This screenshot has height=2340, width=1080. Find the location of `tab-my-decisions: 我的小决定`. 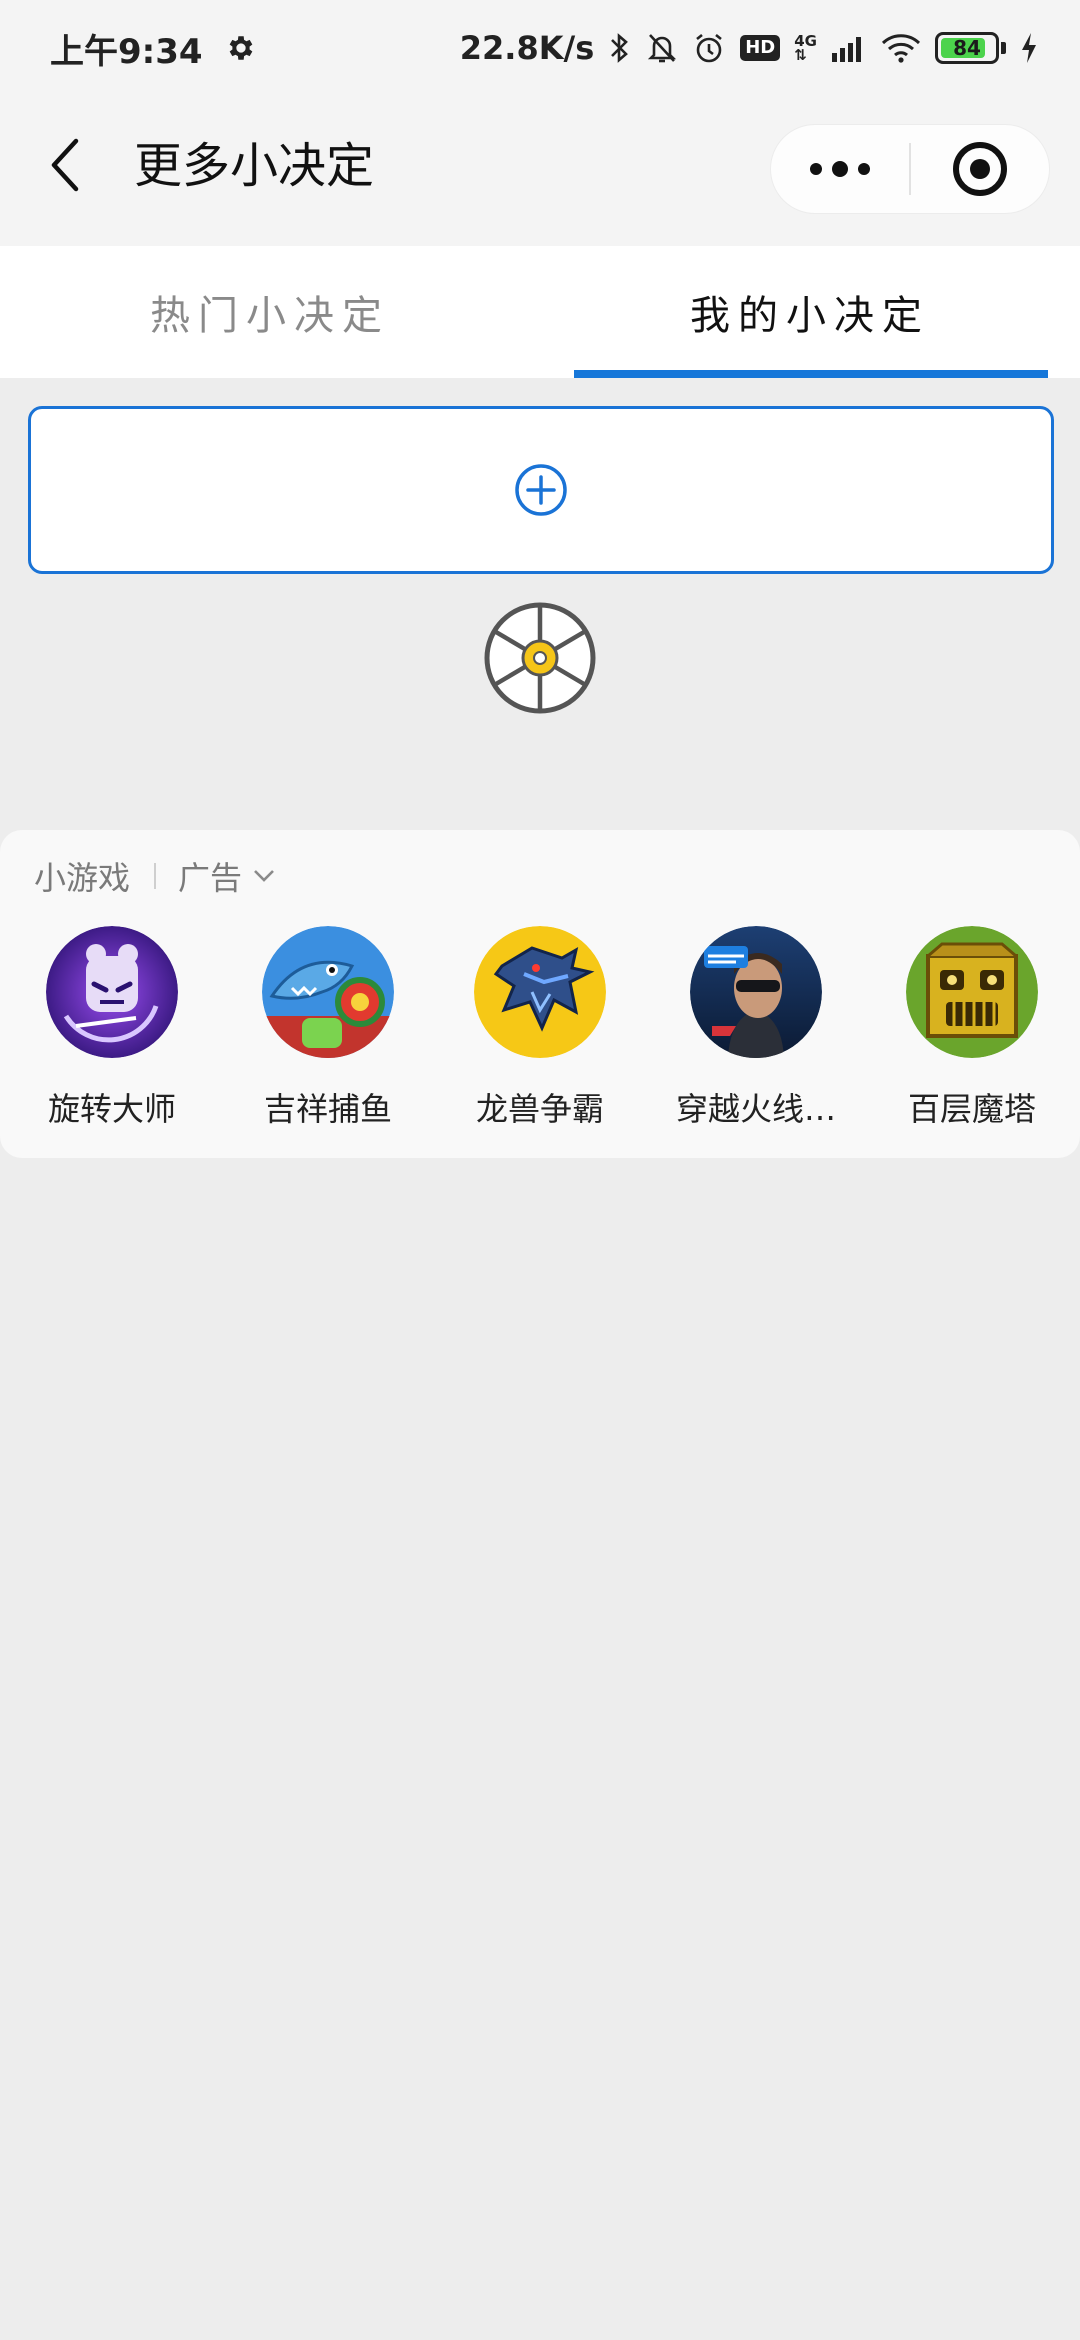

tab-my-decisions: 我的小决定 is located at coordinates (810, 312).